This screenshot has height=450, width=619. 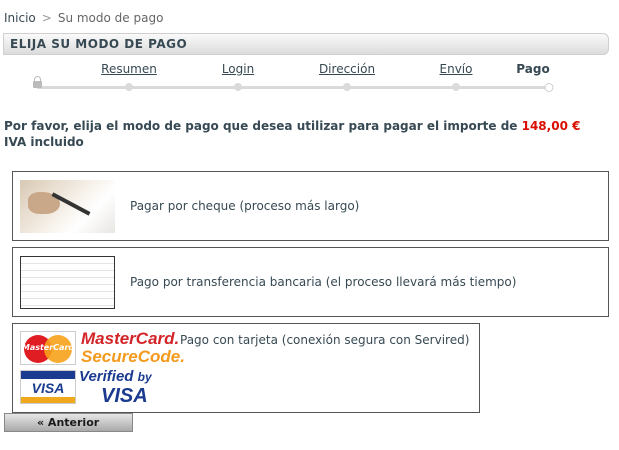 I want to click on step-envio-link: Envío, so click(x=456, y=69).